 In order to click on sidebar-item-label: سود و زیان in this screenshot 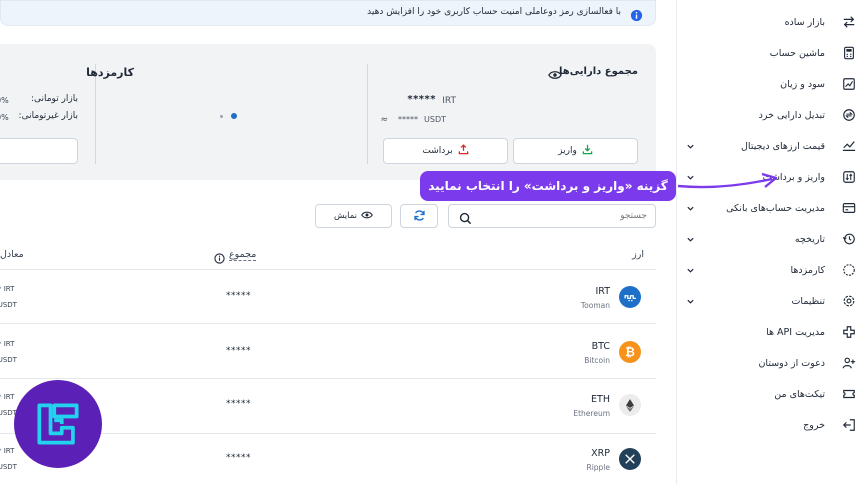, I will do `click(802, 84)`.